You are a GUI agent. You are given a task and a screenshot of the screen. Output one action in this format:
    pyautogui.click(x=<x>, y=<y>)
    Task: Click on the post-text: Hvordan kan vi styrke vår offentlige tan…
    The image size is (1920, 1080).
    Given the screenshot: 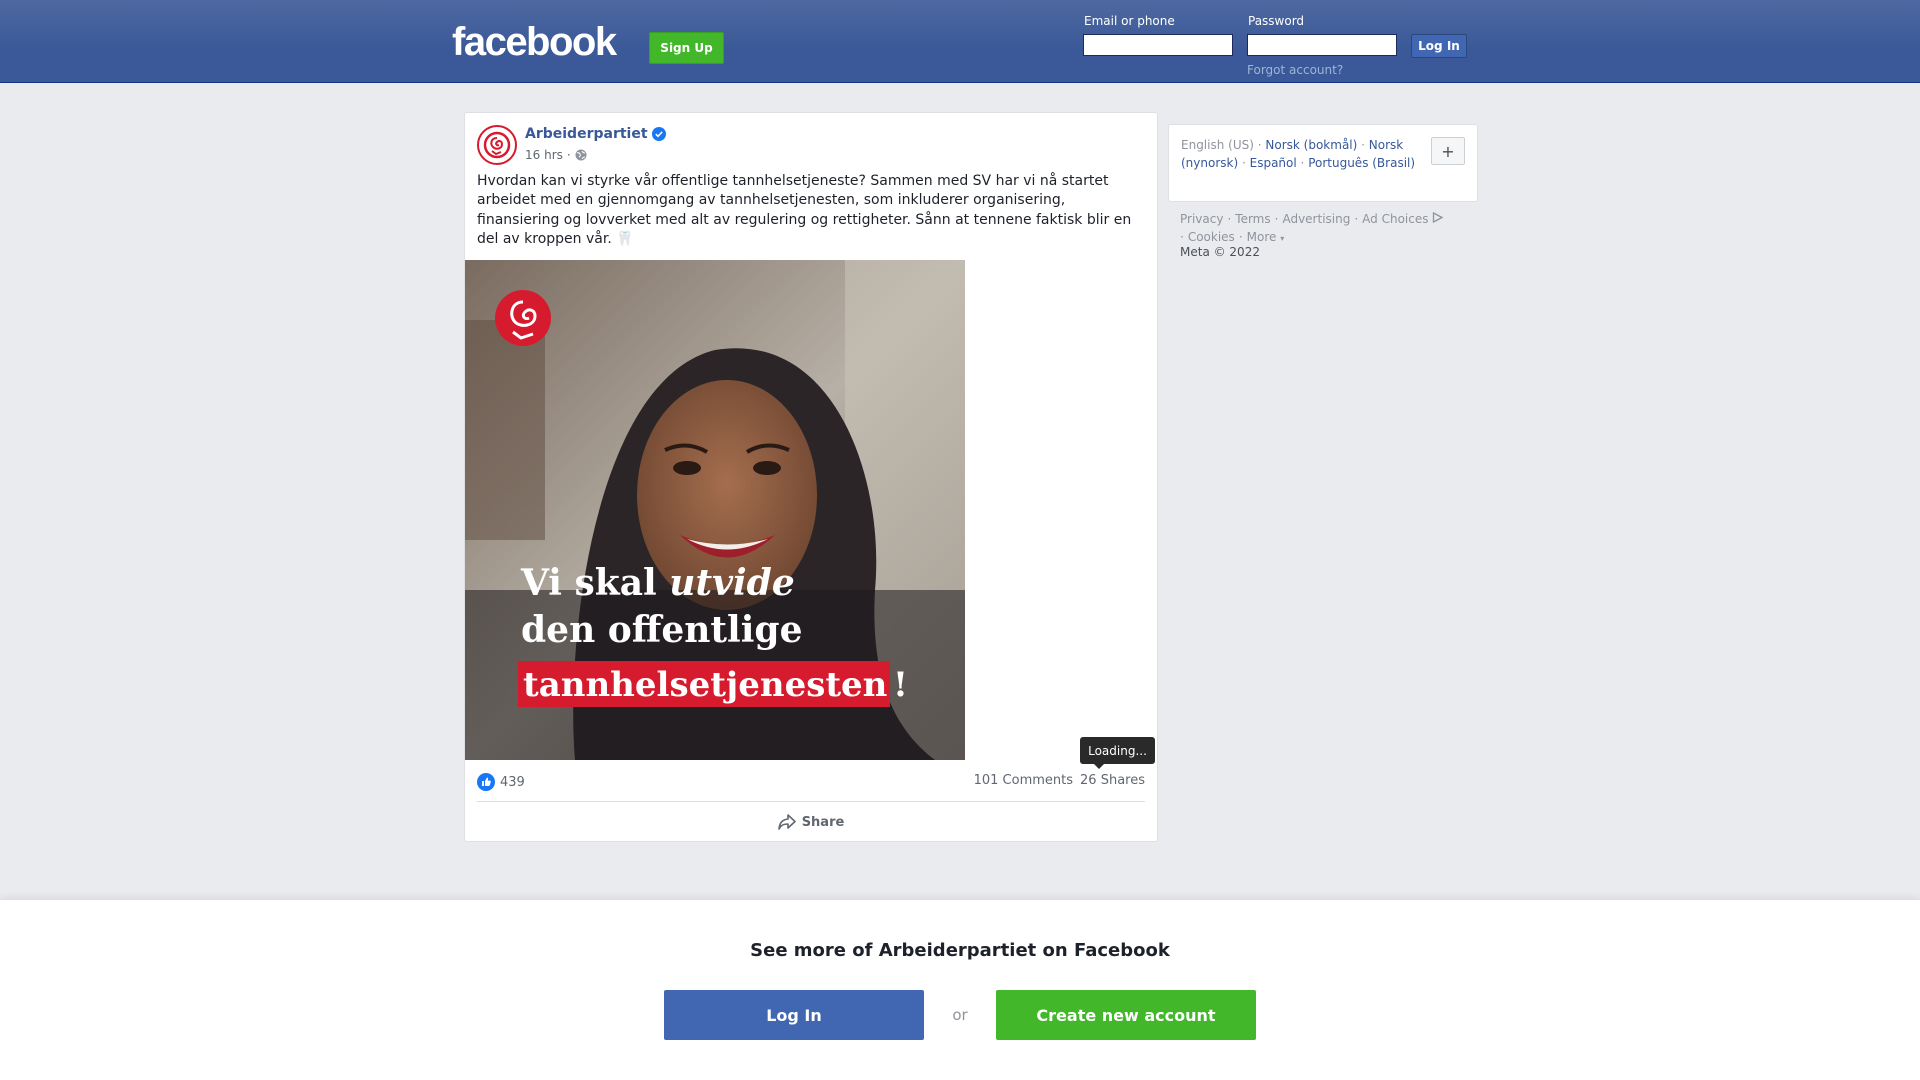 What is the action you would take?
    pyautogui.click(x=804, y=210)
    